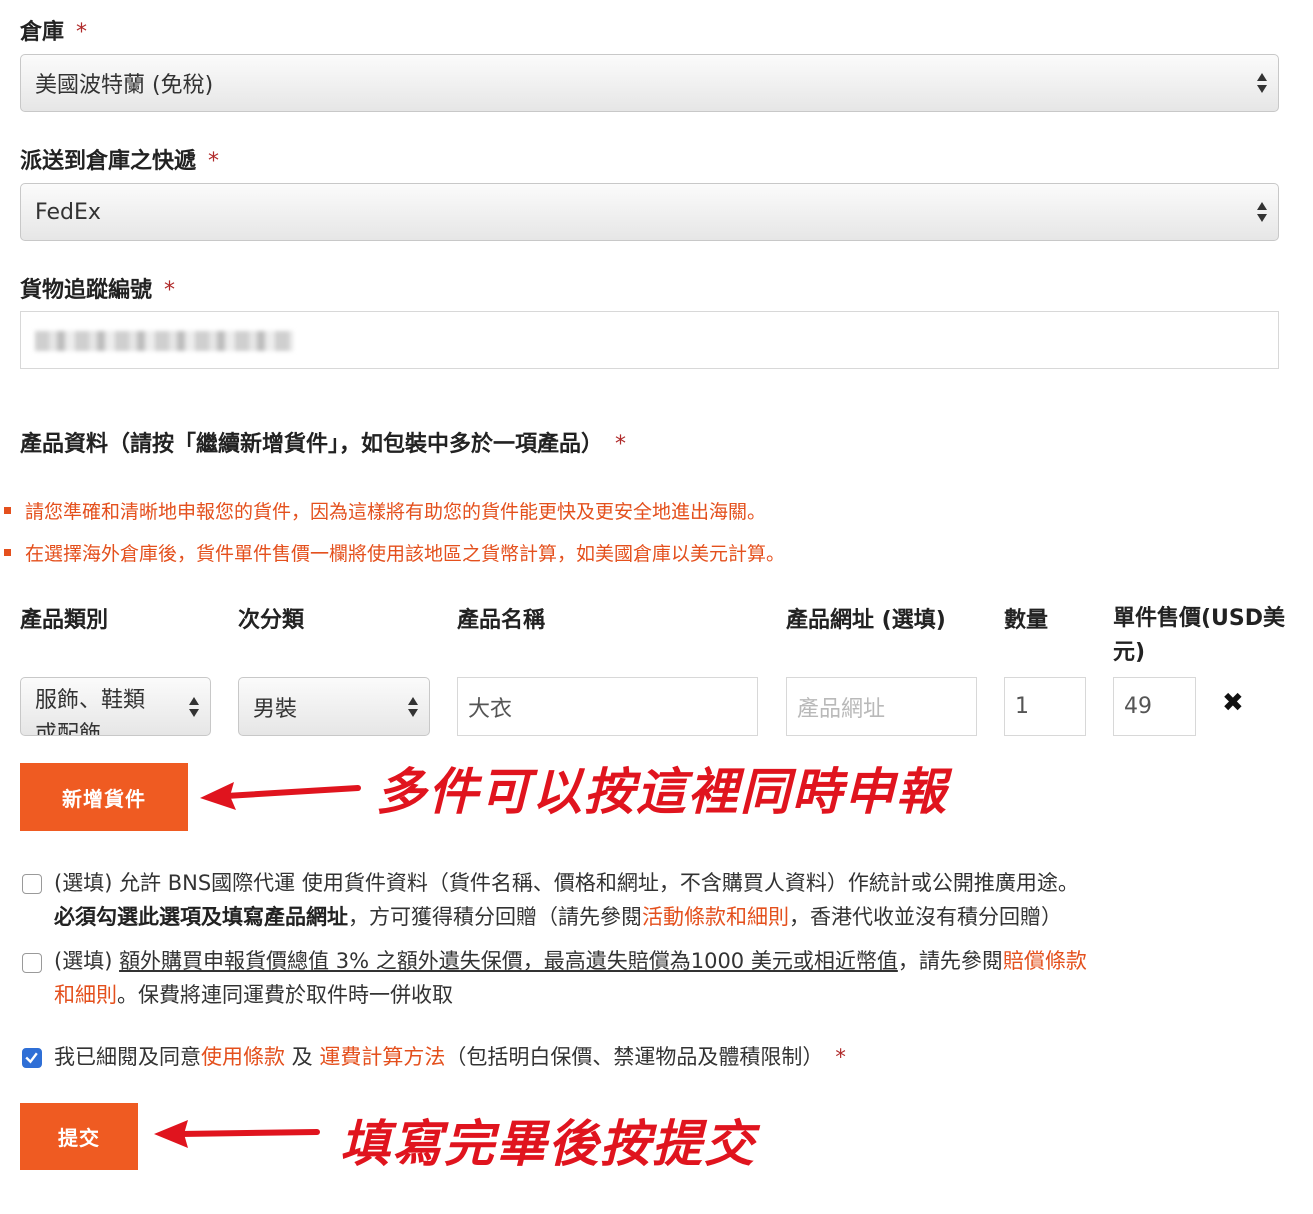 The height and width of the screenshot is (1214, 1313). Describe the element at coordinates (649, 340) in the screenshot. I see `tracking-input` at that location.